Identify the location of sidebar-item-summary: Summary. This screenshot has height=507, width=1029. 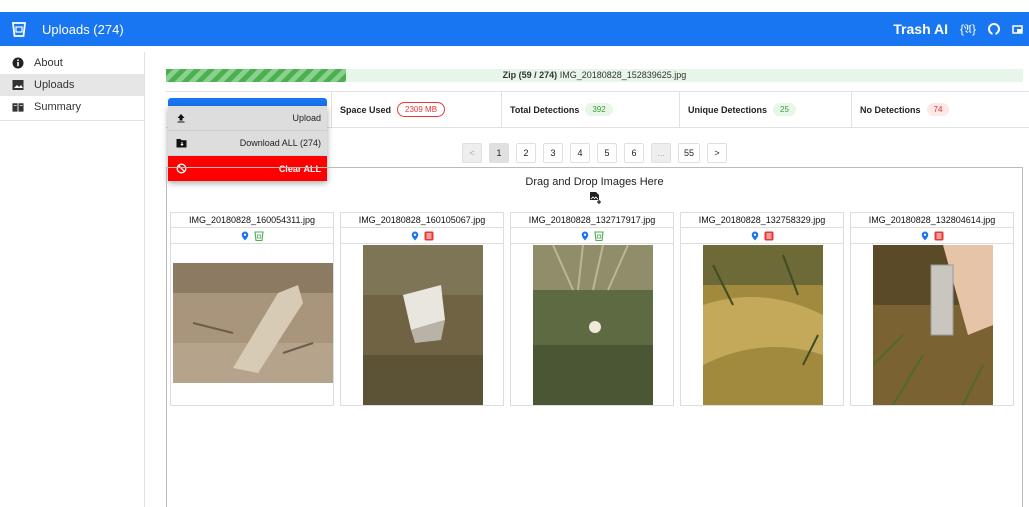
(72, 107).